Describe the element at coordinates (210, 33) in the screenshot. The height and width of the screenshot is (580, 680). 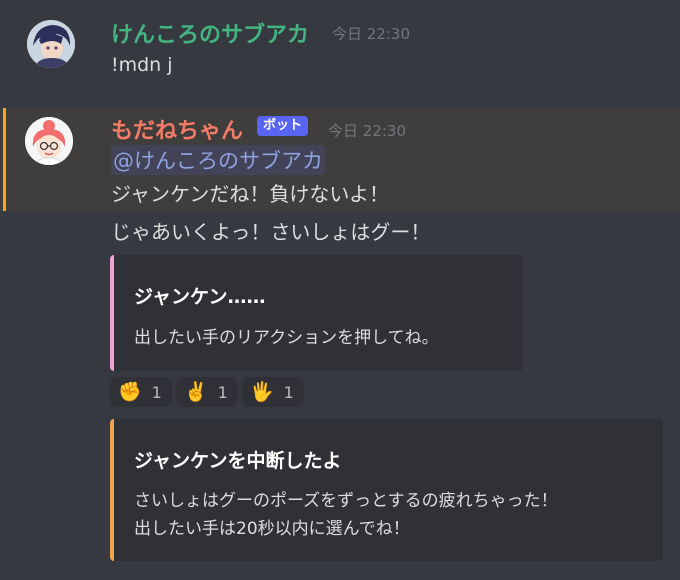
I see `author-name: けんころのサブアカ` at that location.